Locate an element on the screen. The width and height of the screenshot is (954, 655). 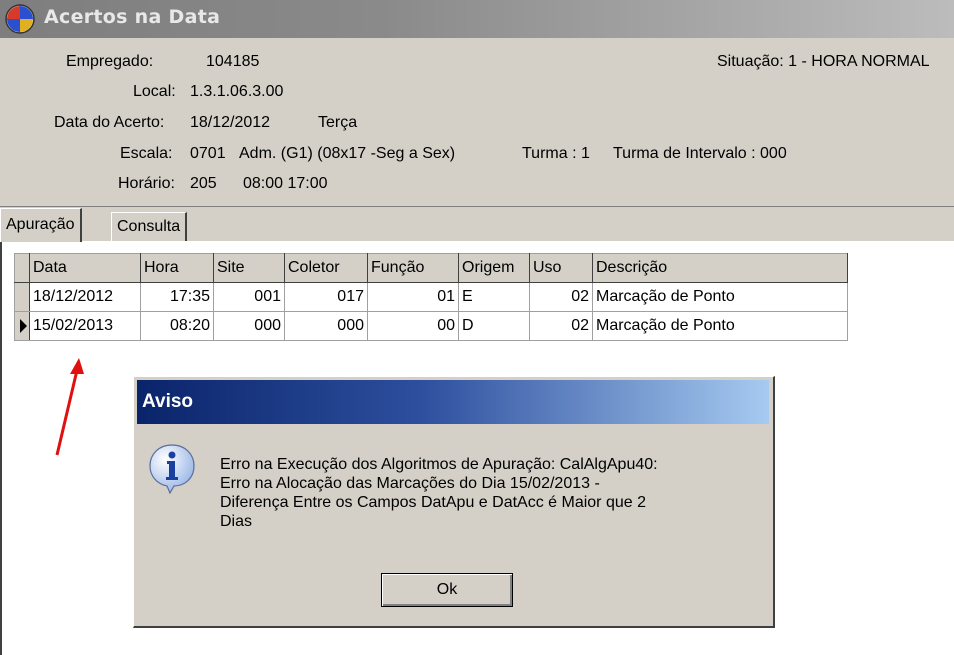
tab-consulta: Consulta is located at coordinates (149, 226).